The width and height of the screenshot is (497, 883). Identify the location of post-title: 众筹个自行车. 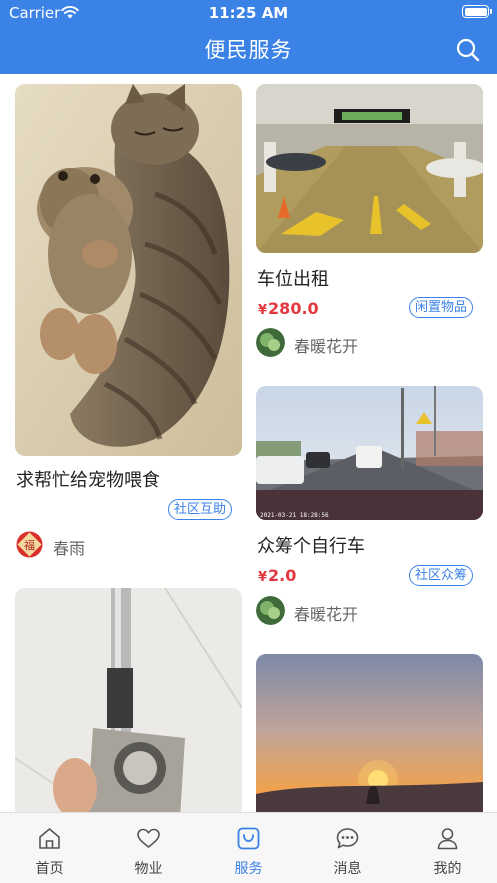
(311, 545).